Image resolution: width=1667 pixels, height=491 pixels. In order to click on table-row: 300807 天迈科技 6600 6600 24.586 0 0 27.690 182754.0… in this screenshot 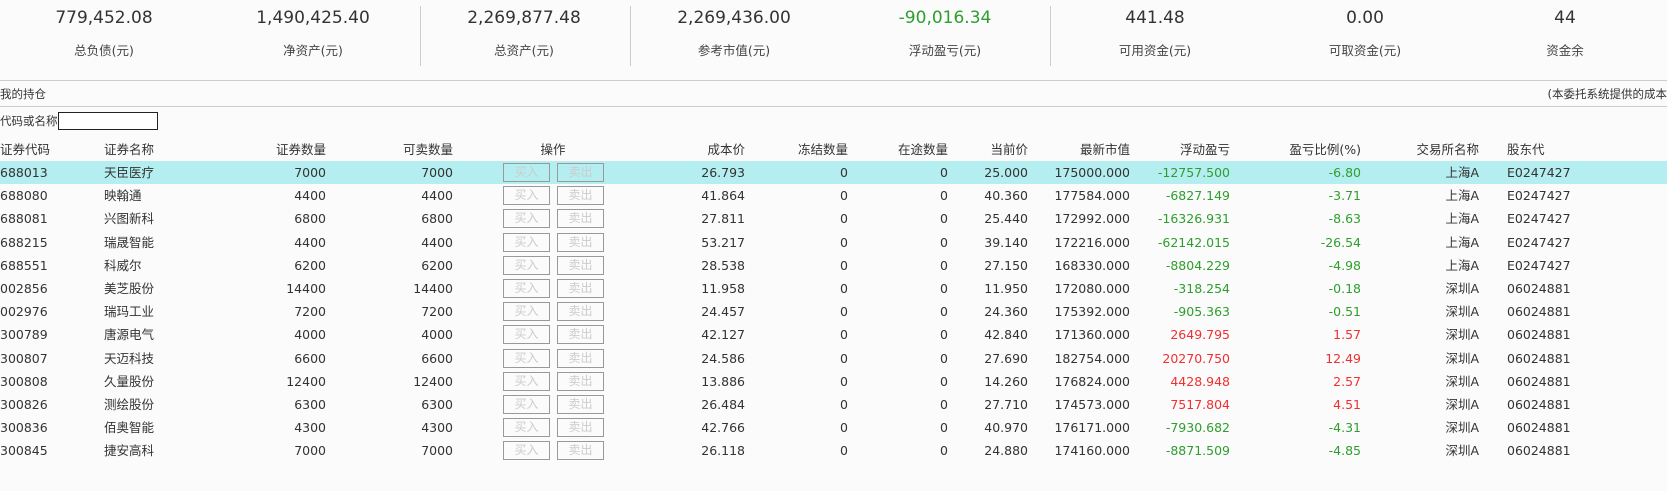, I will do `click(833, 358)`.